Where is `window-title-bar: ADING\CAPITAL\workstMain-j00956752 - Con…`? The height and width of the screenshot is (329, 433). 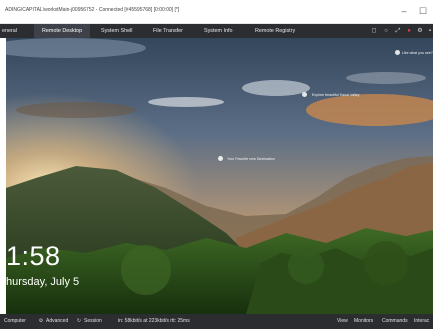
window-title-bar: ADING\CAPITAL\workstMain-j00956752 - Con… is located at coordinates (216, 12).